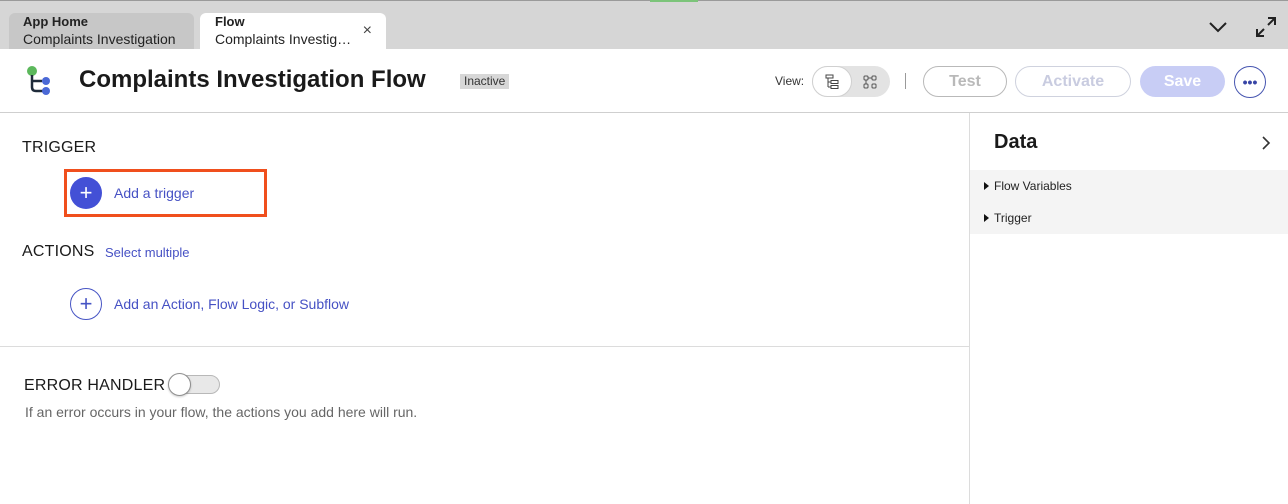 This screenshot has height=504, width=1288. Describe the element at coordinates (95, 385) in the screenshot. I see `error-handler-heading: ERROR HANDLER` at that location.